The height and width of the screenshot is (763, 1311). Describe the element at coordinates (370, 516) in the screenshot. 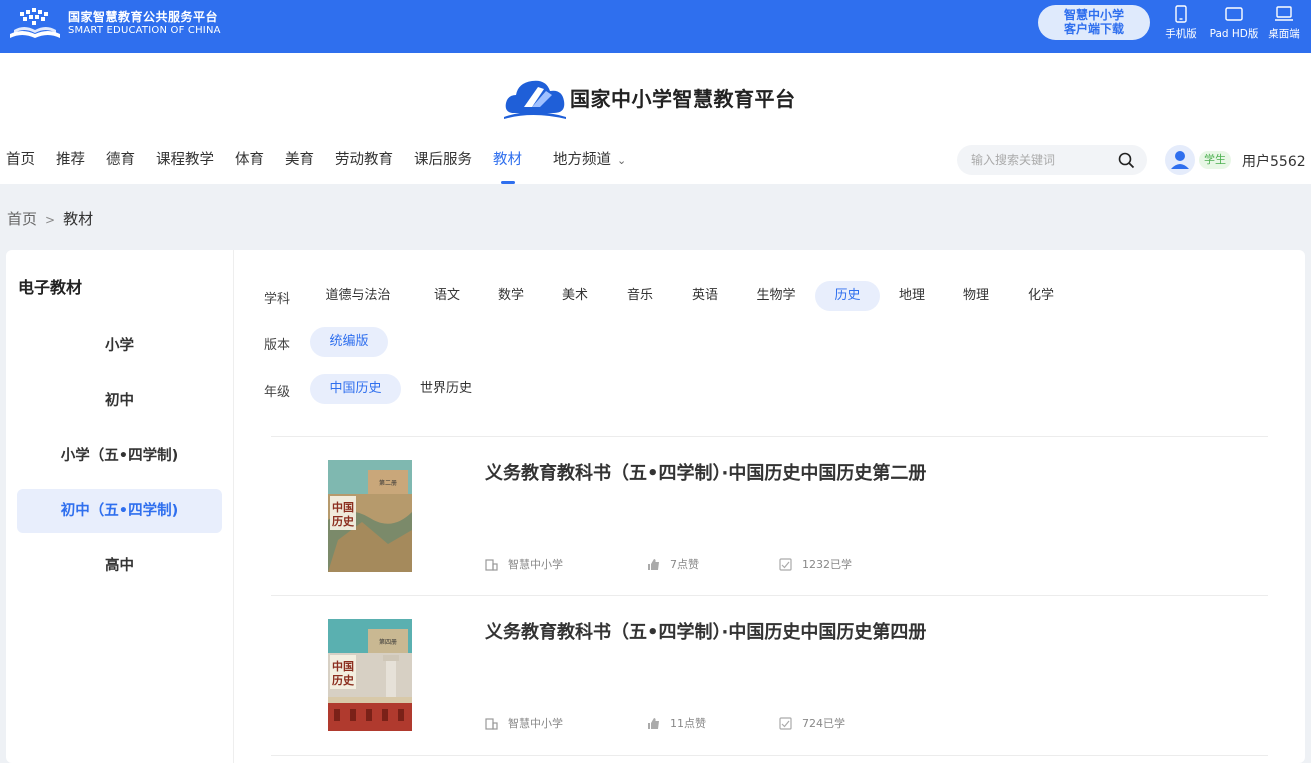

I see `book-cover-image: 中国 历史 第二册` at that location.